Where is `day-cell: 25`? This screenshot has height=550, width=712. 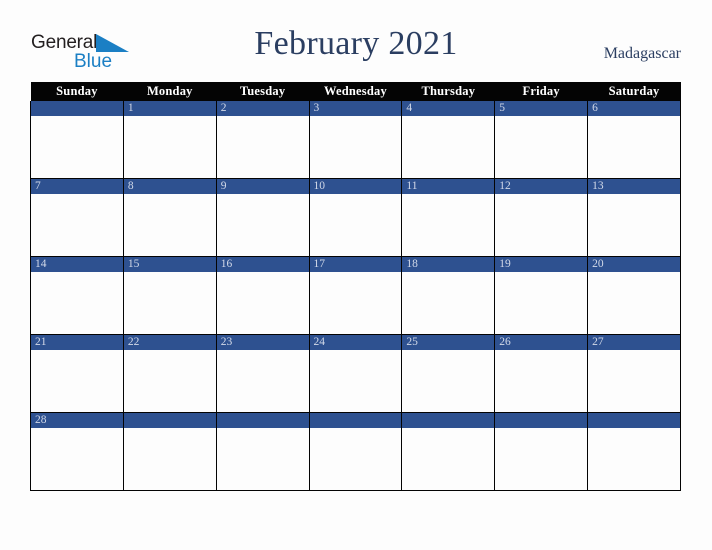
day-cell: 25 is located at coordinates (448, 373).